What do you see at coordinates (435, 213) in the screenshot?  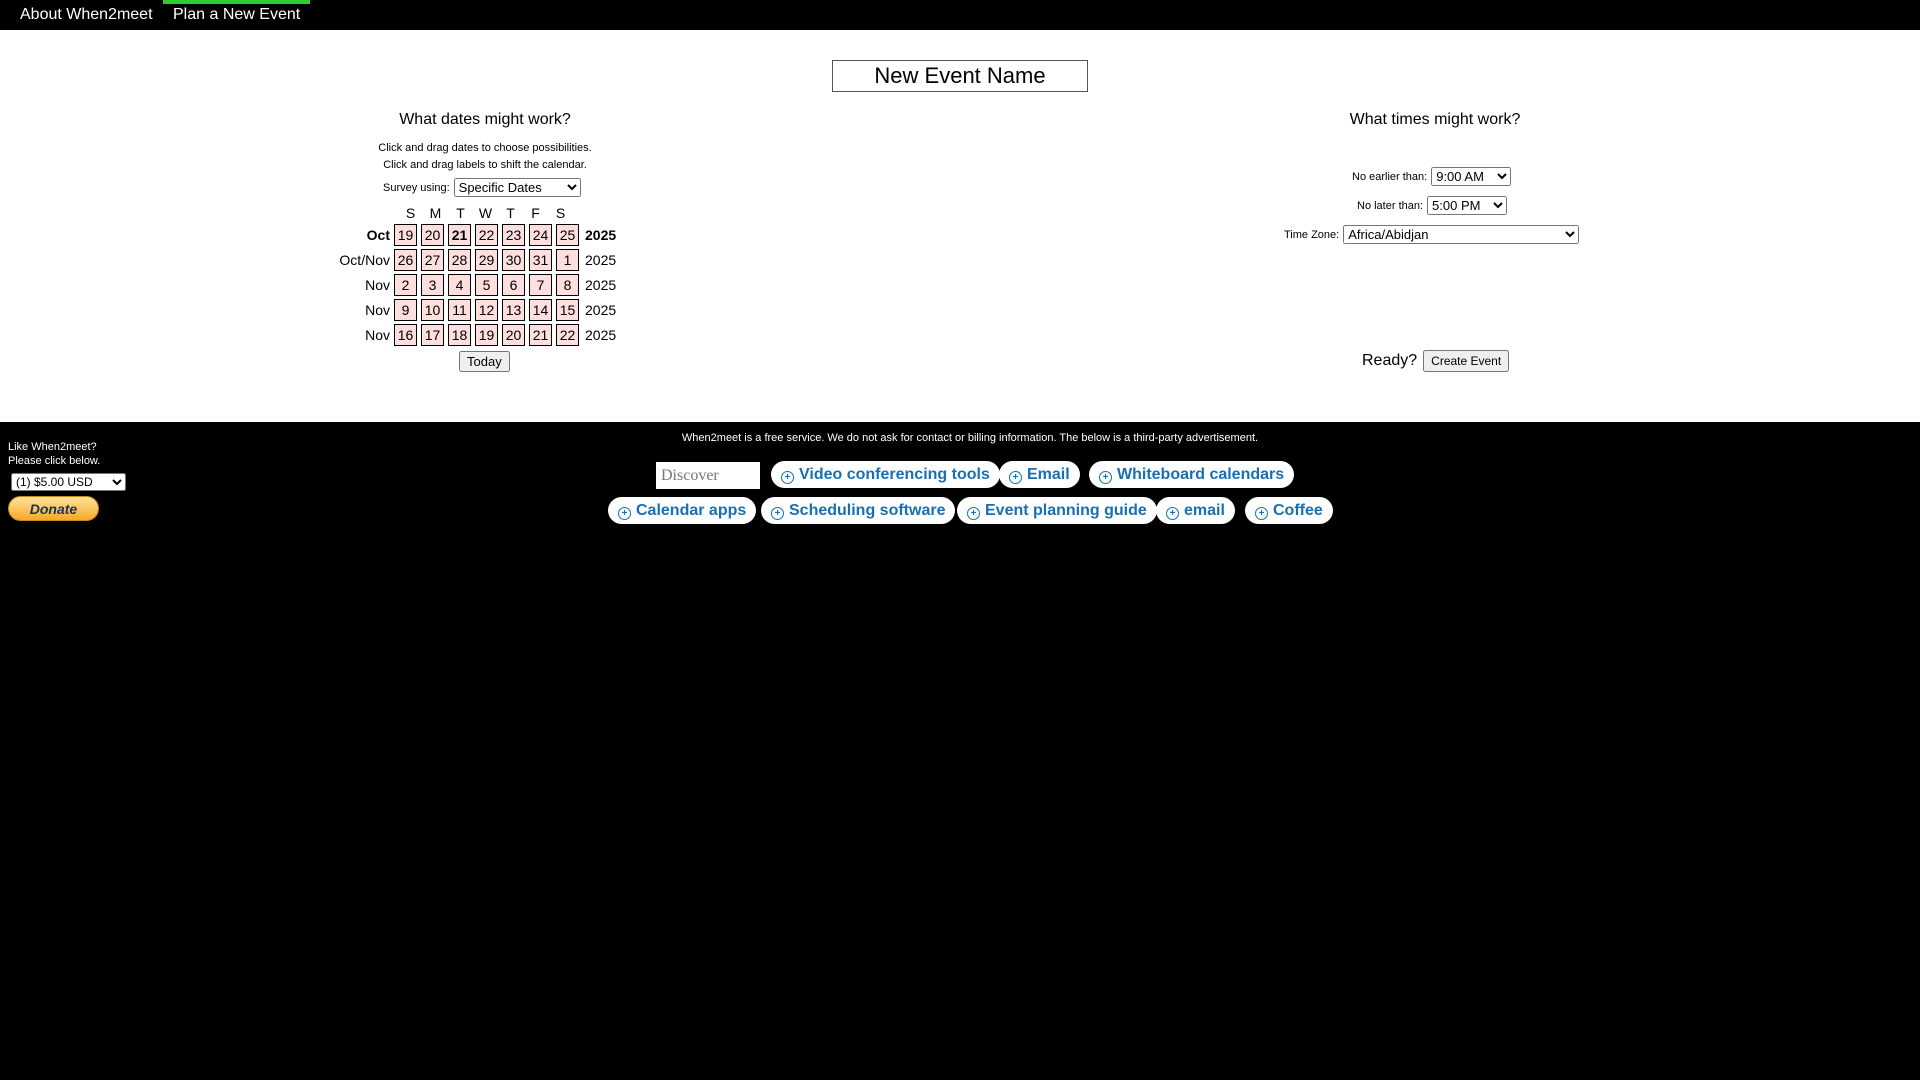 I see `dow-label: M` at bounding box center [435, 213].